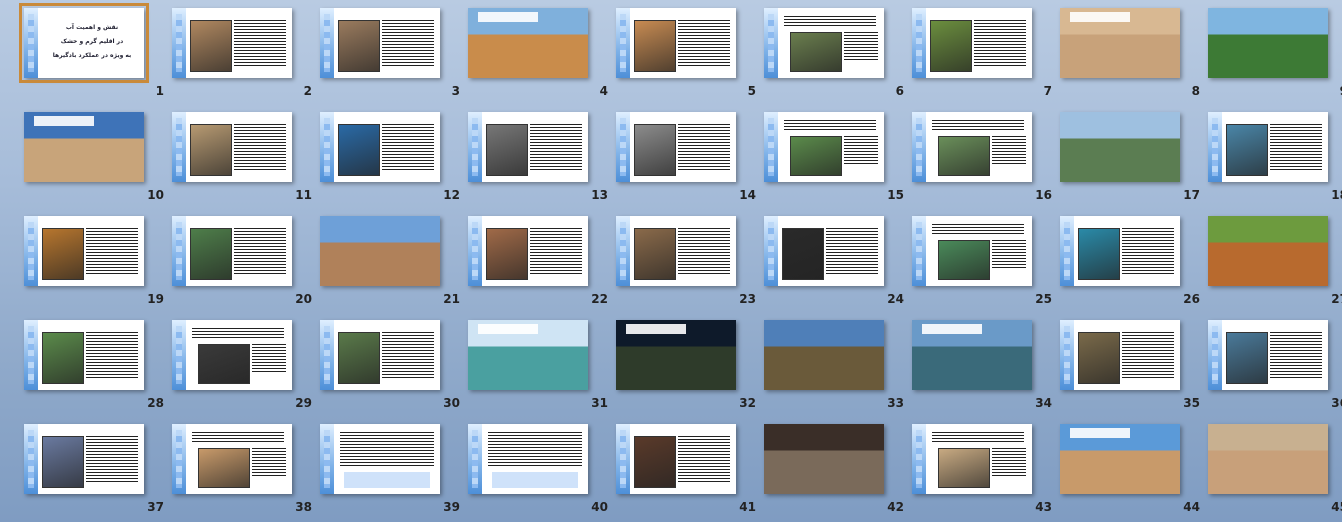 This screenshot has width=1342, height=522. I want to click on slide-thumbnail-22: 22, so click(538, 262).